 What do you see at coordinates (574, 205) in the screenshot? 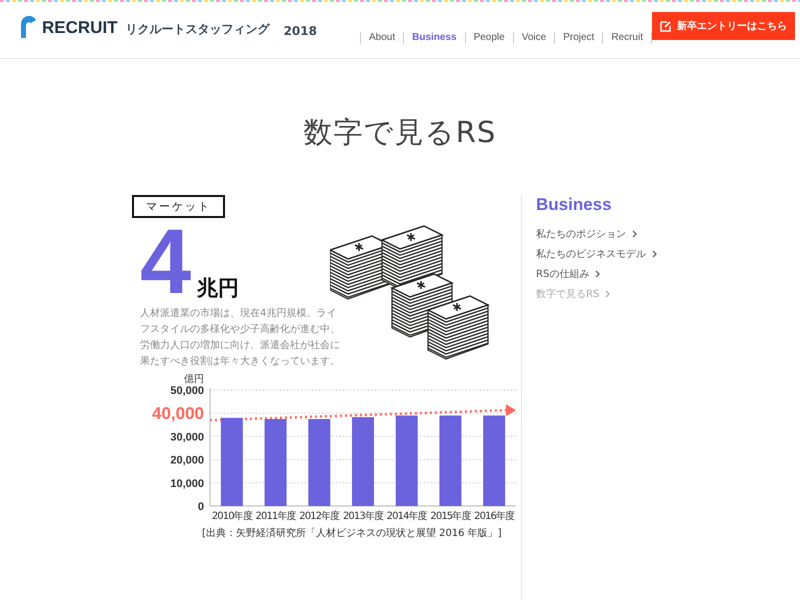
I see `sidebar-title: Business` at bounding box center [574, 205].